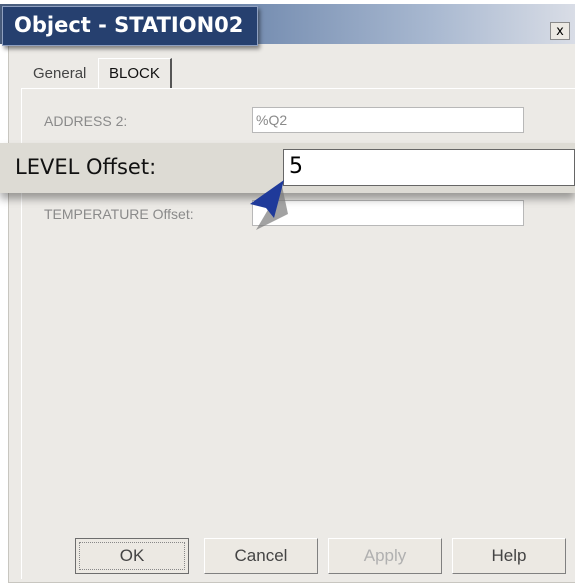 Image resolution: width=575 pixels, height=585 pixels. What do you see at coordinates (388, 120) in the screenshot?
I see `address2-field: %Q2` at bounding box center [388, 120].